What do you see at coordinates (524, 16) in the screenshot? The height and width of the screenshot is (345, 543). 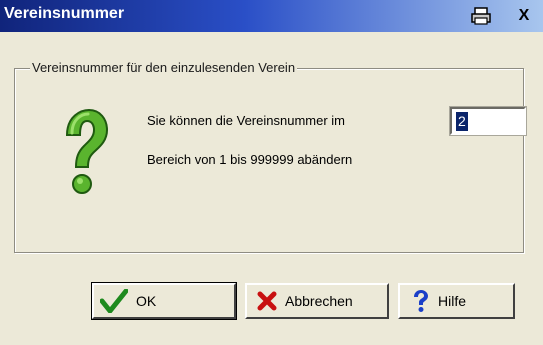 I see `close-button: X` at bounding box center [524, 16].